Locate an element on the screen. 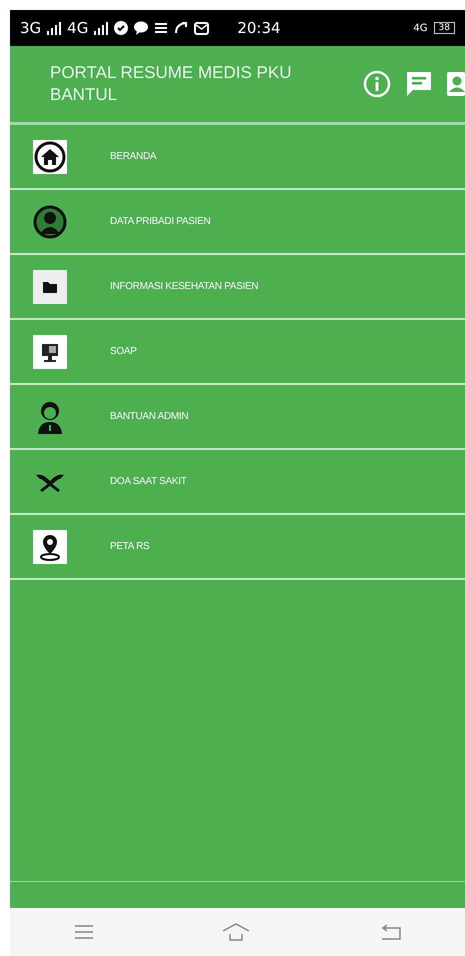  menu-item: DOA SAAT SAKIT is located at coordinates (237, 482).